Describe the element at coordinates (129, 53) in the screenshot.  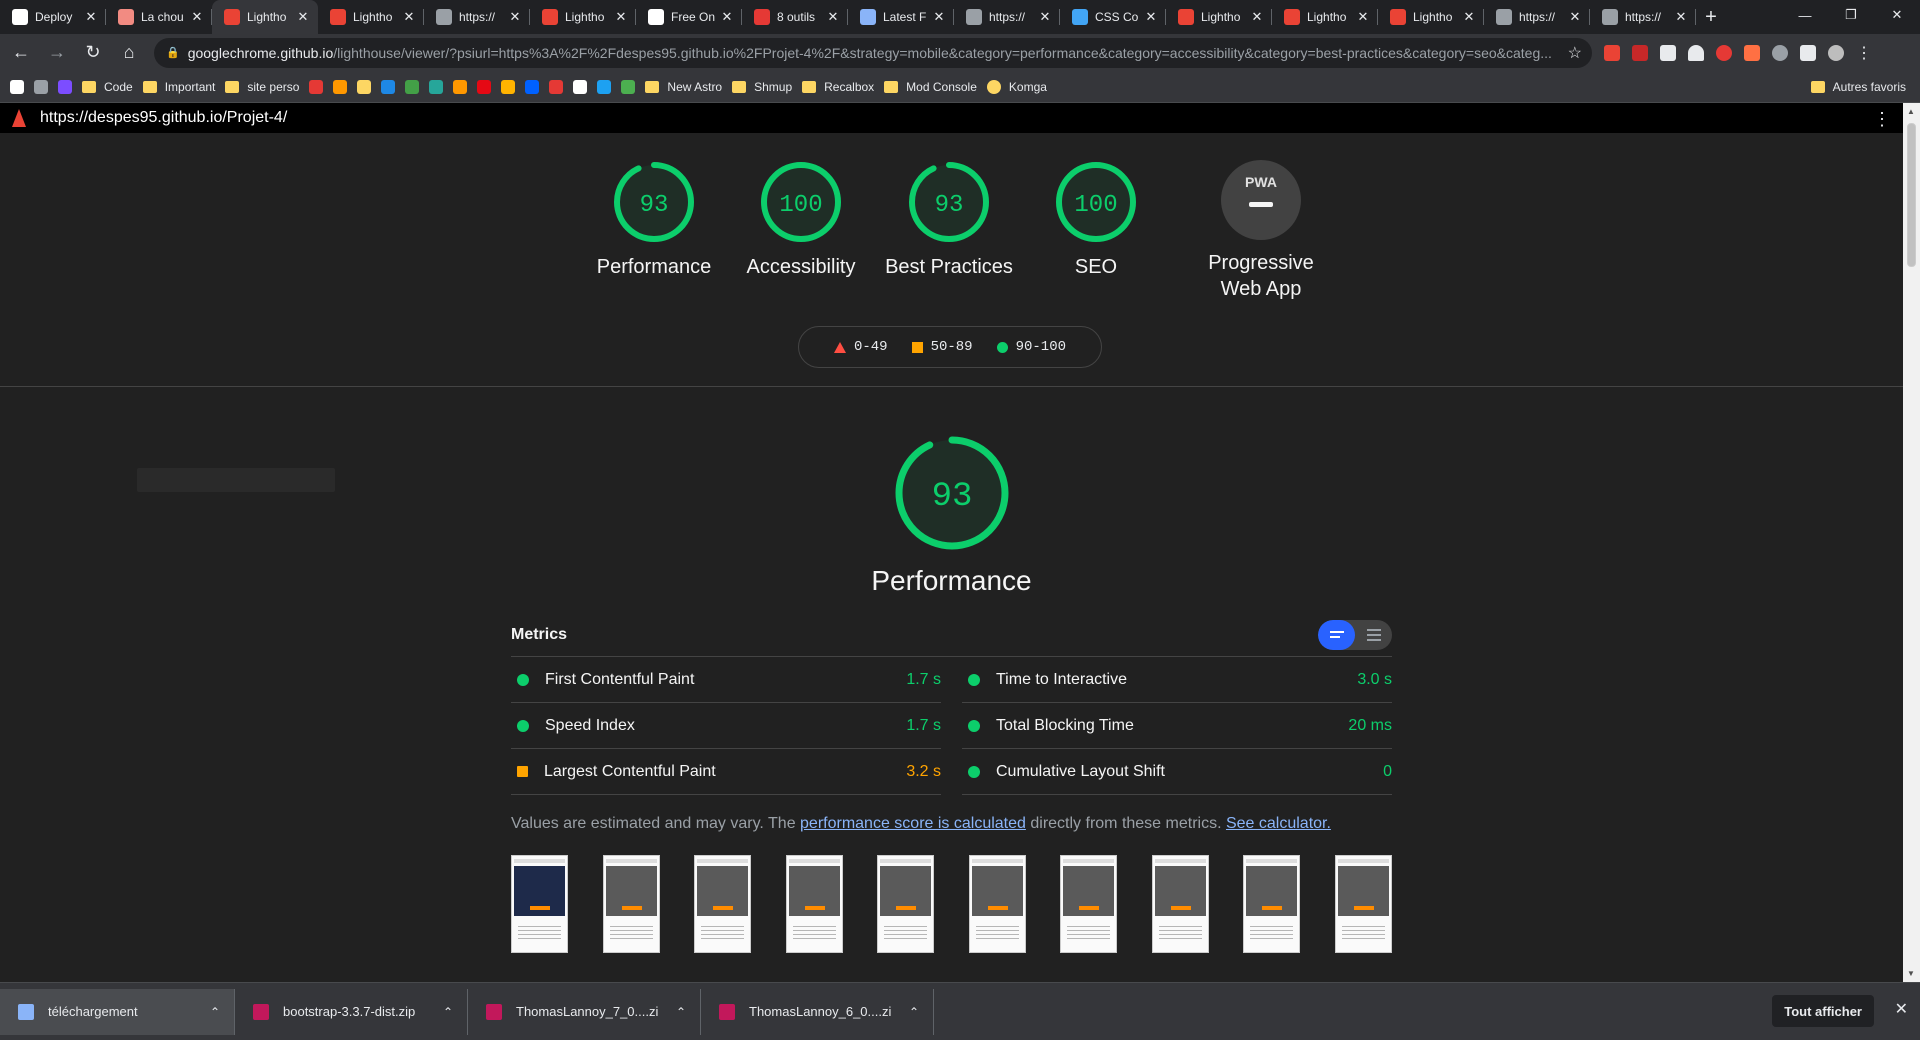
I see `home-icon: ⌂` at that location.